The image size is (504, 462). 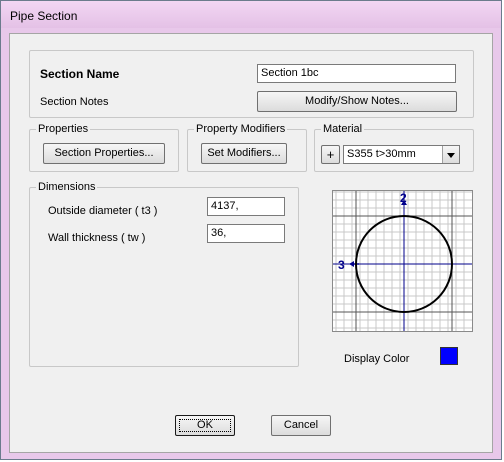 I want to click on section-name-input: Section 1bc, so click(x=356, y=73).